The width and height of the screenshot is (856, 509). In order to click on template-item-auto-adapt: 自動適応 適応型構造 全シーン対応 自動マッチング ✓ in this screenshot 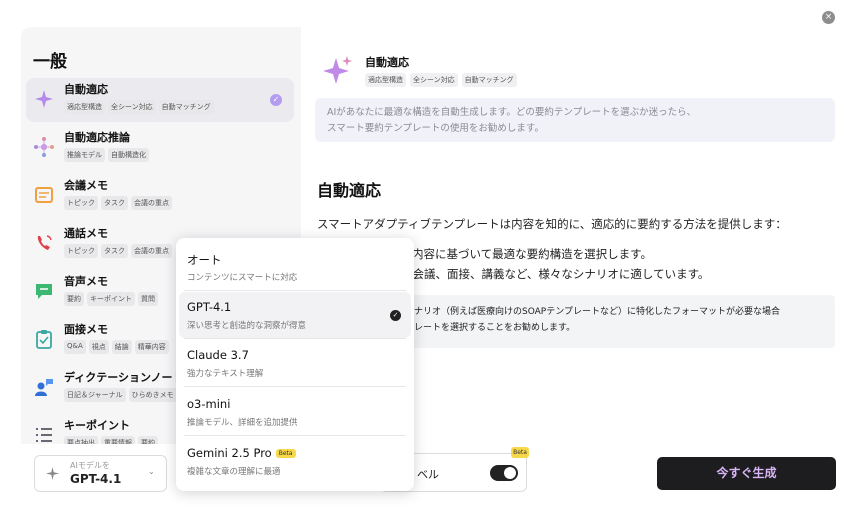, I will do `click(160, 100)`.